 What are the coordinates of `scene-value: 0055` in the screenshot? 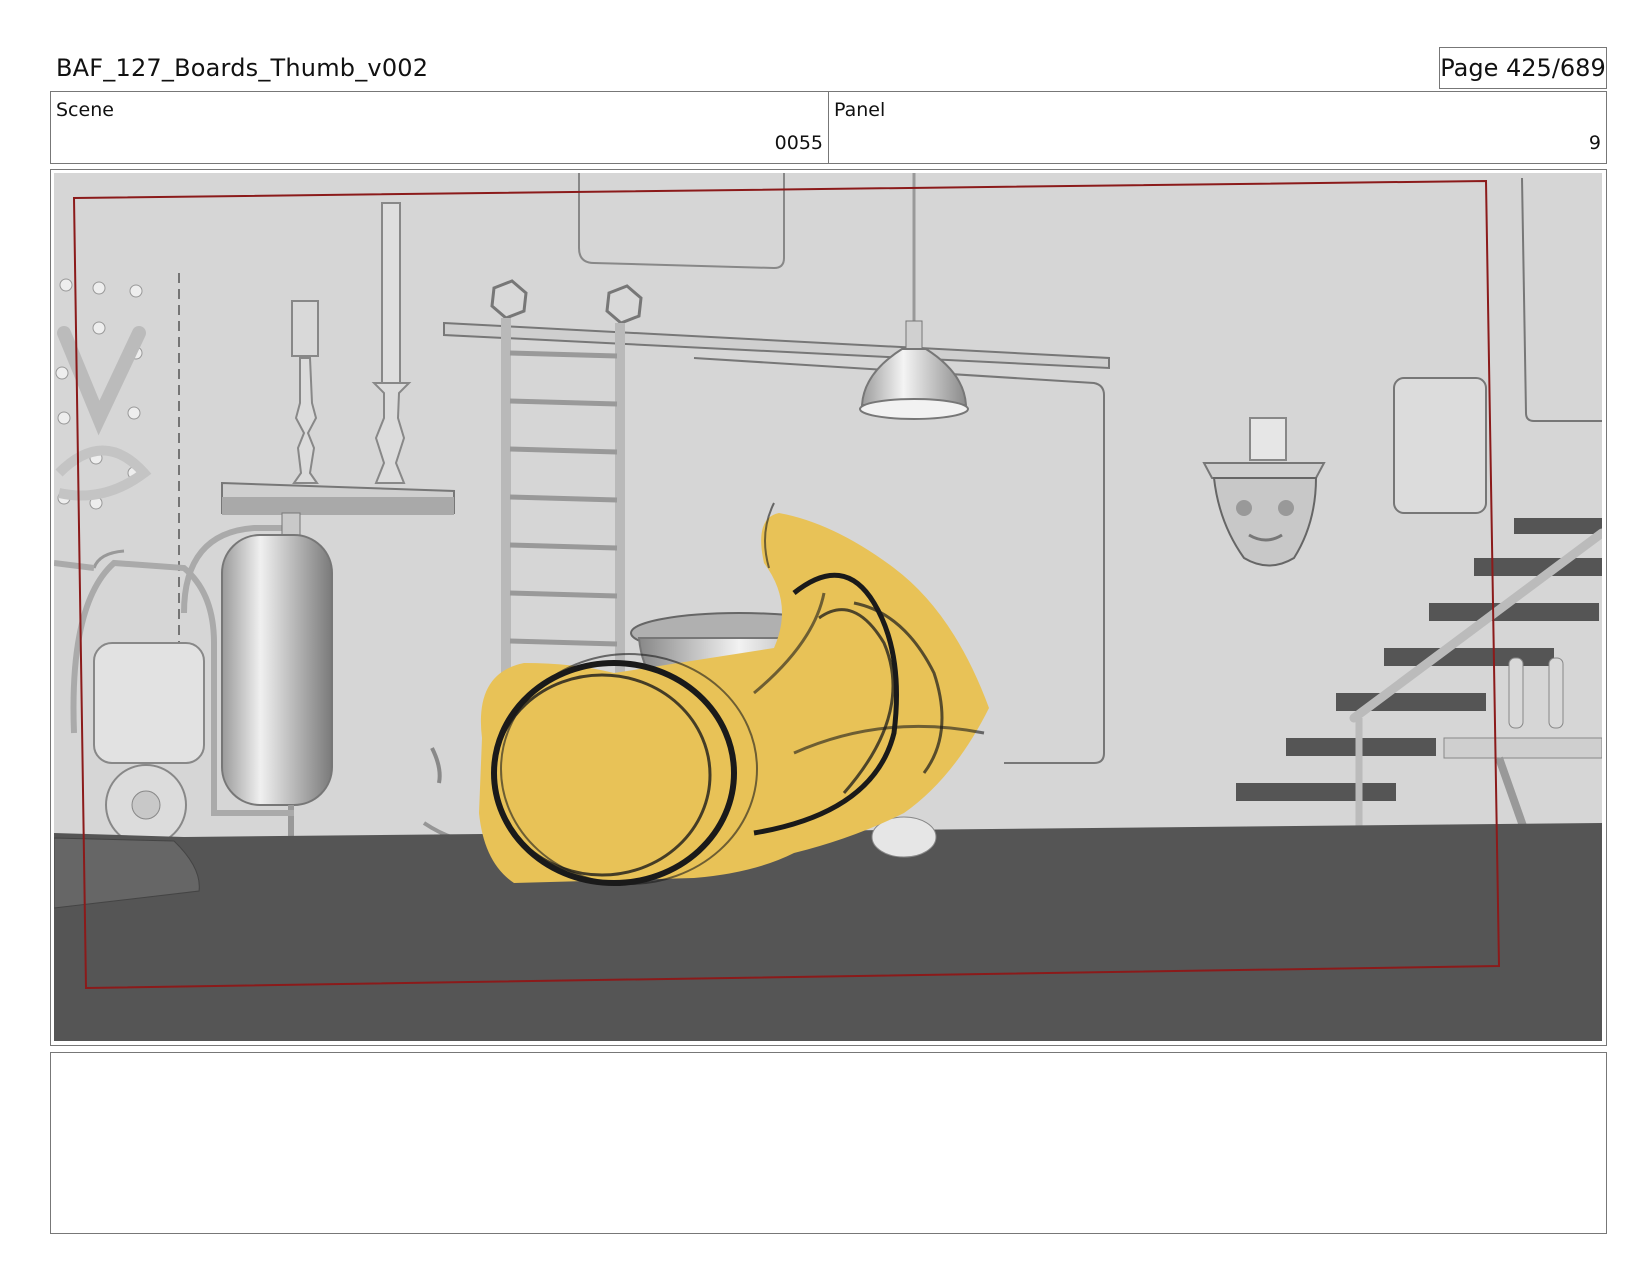 It's located at (798, 143).